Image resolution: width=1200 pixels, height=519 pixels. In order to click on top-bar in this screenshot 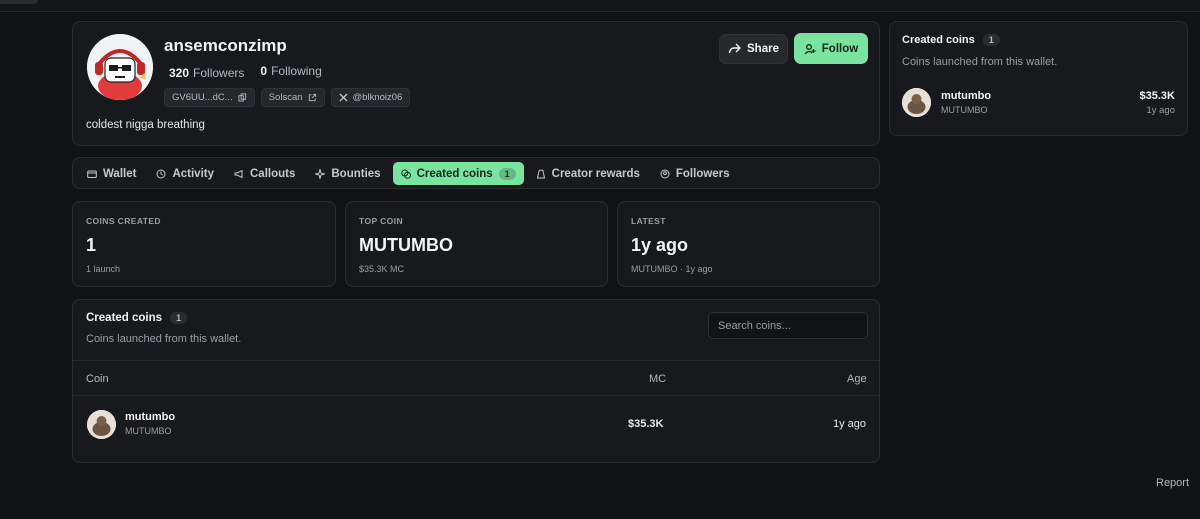, I will do `click(600, 6)`.